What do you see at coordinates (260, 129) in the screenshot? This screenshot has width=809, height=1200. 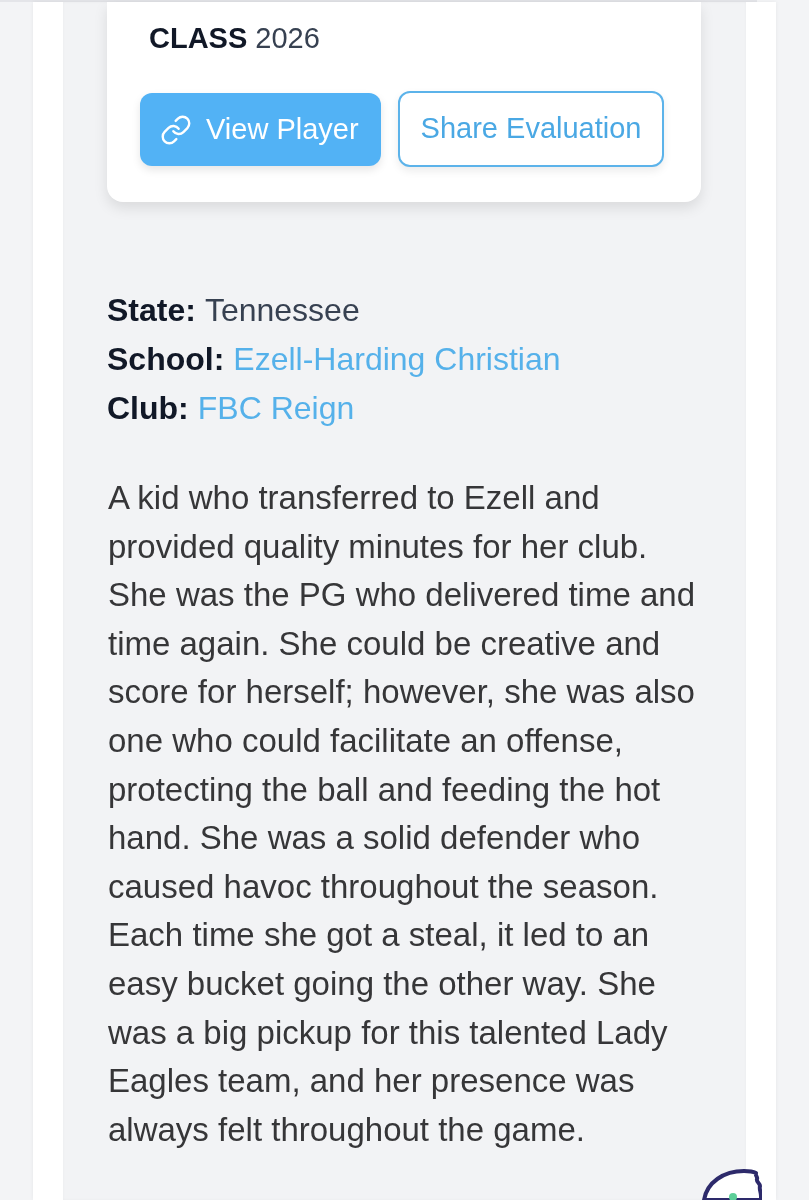 I see `view-player-button: View Player` at bounding box center [260, 129].